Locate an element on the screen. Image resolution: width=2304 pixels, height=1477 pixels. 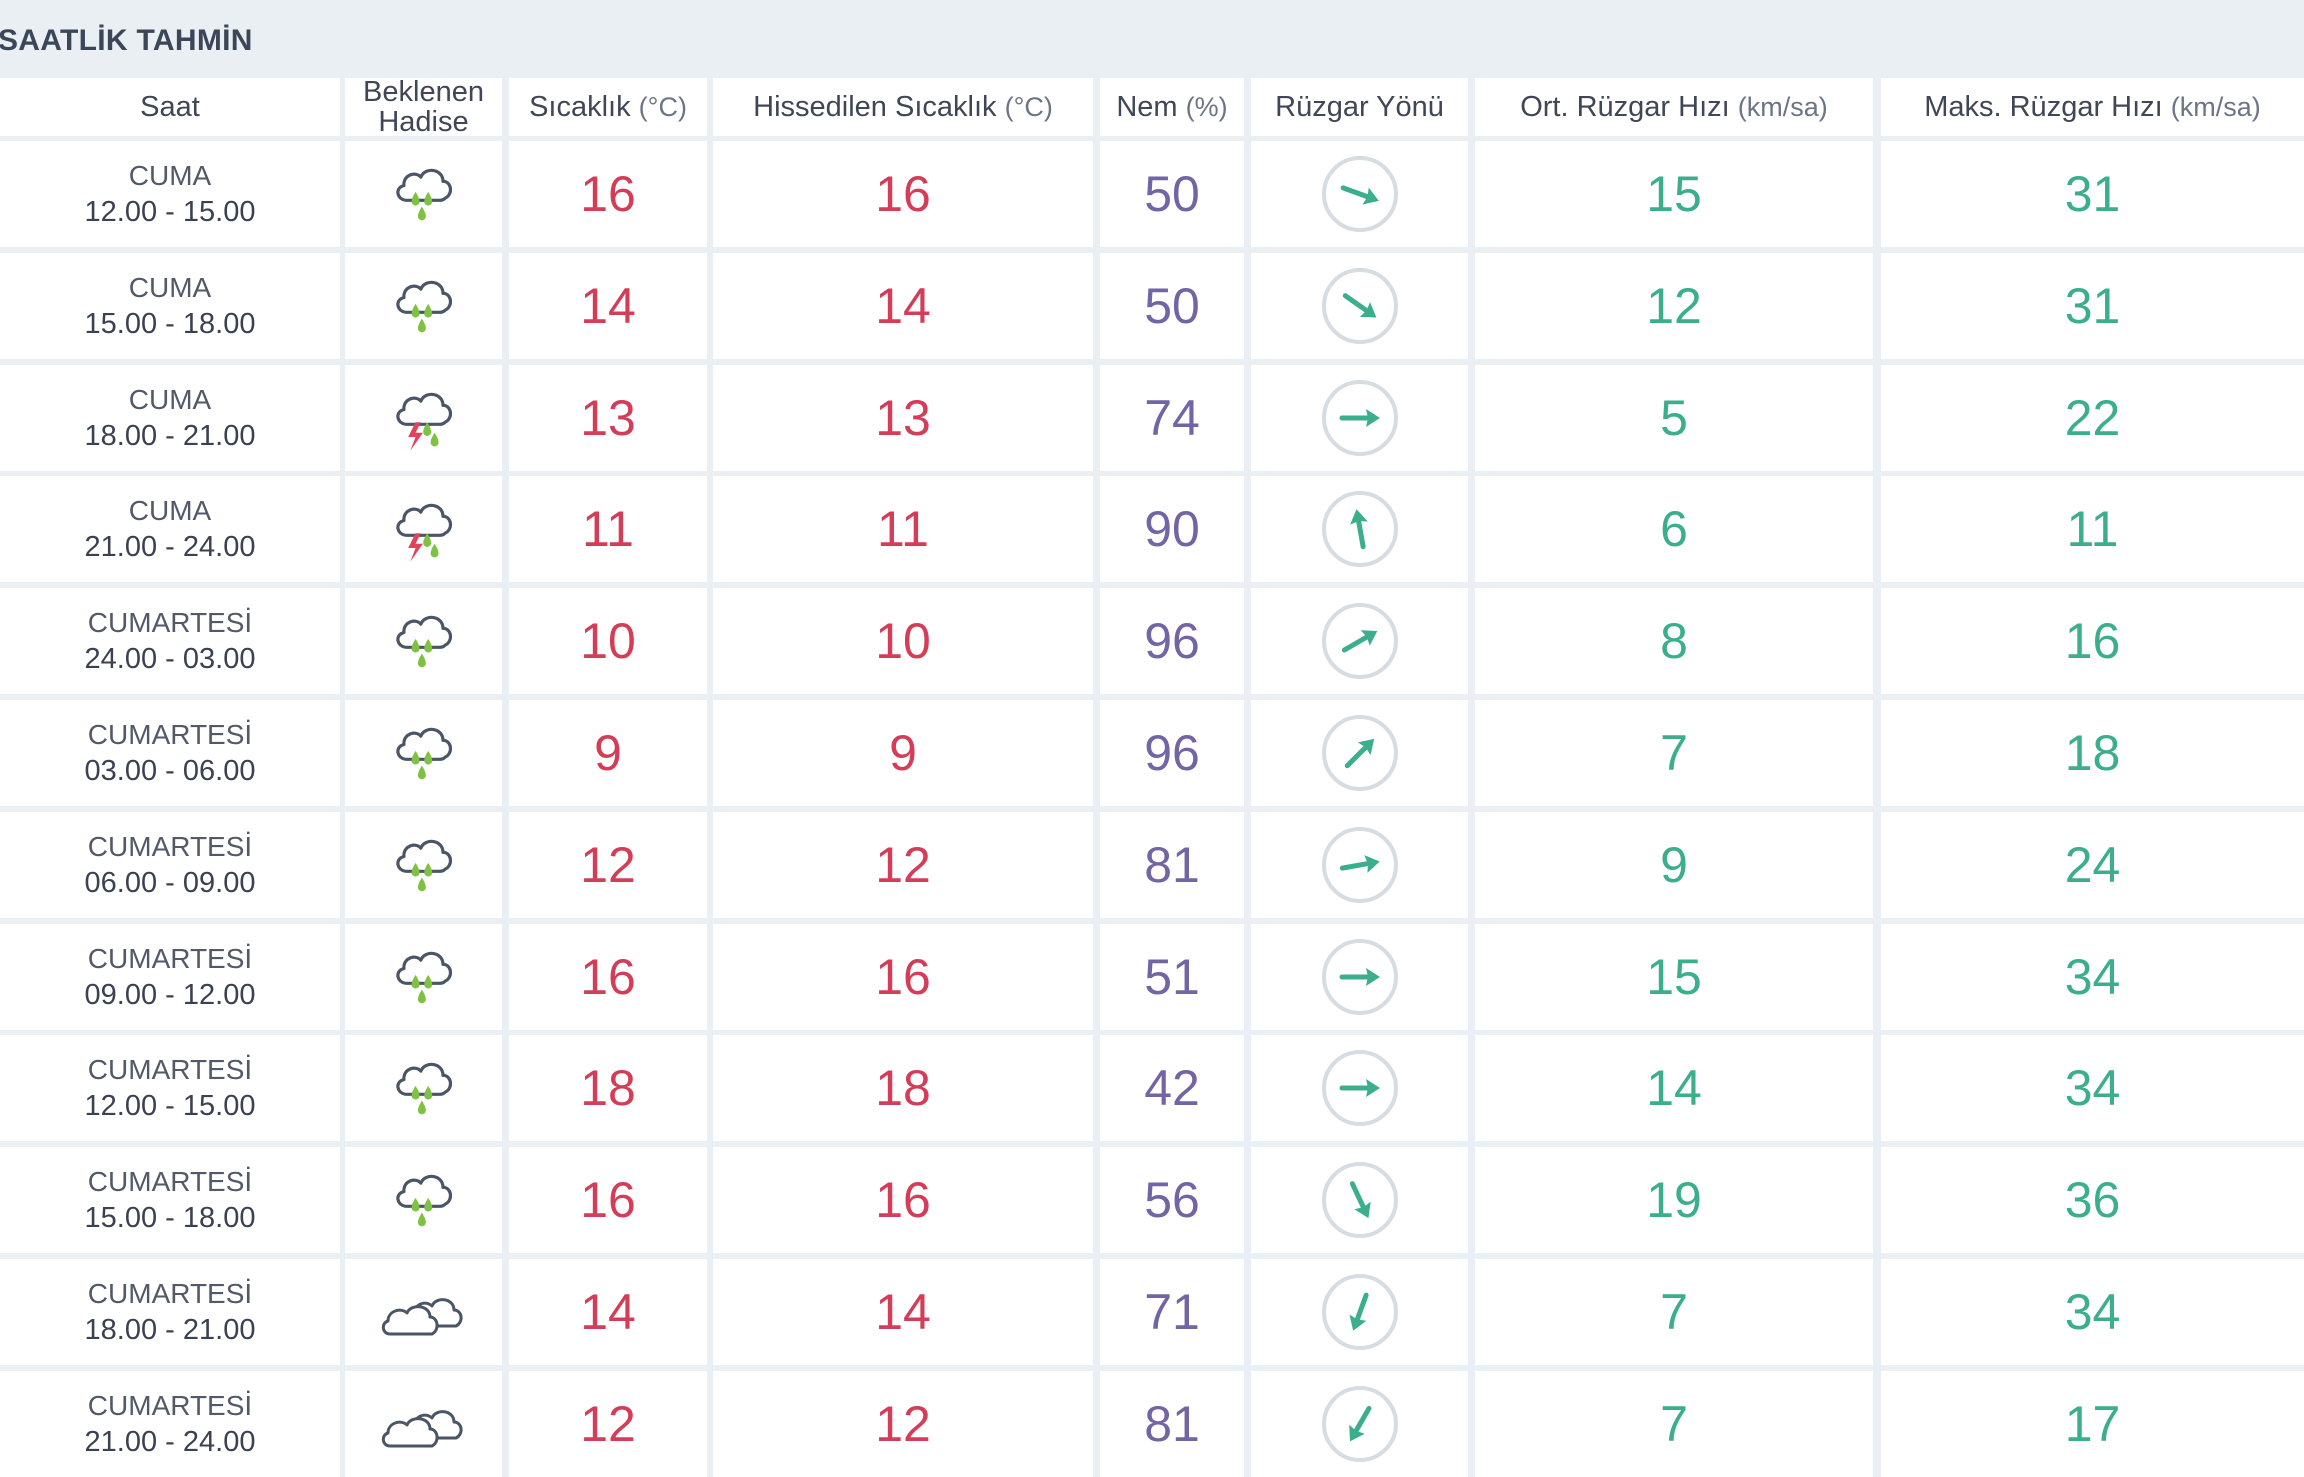
max-wind-speed-value: 16 is located at coordinates (2092, 641).